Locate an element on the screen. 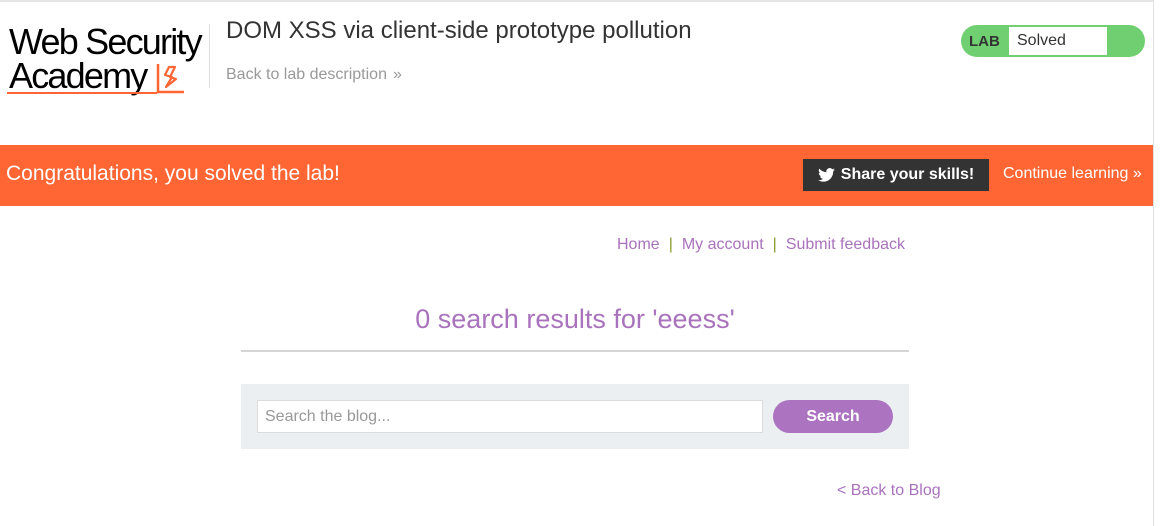  top-nav-links: Home | My account | Submit feedback is located at coordinates (761, 245).